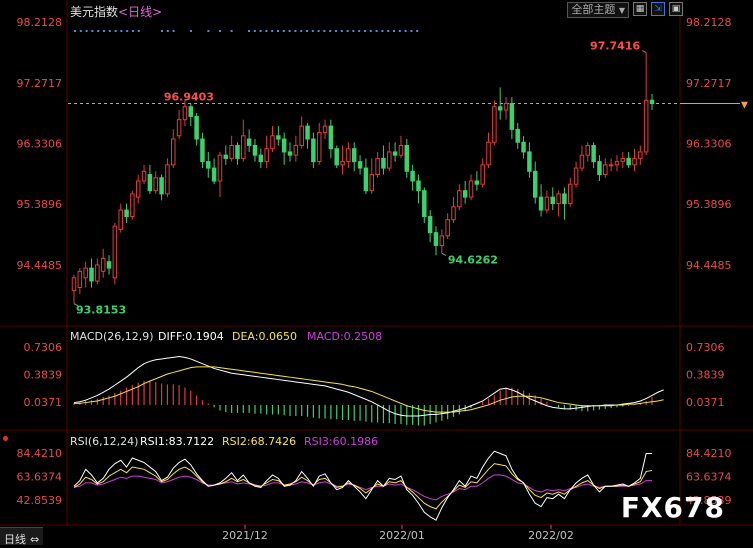 The image size is (753, 548). Describe the element at coordinates (259, 441) in the screenshot. I see `rsi2-label: RSI2:68.7426` at that location.